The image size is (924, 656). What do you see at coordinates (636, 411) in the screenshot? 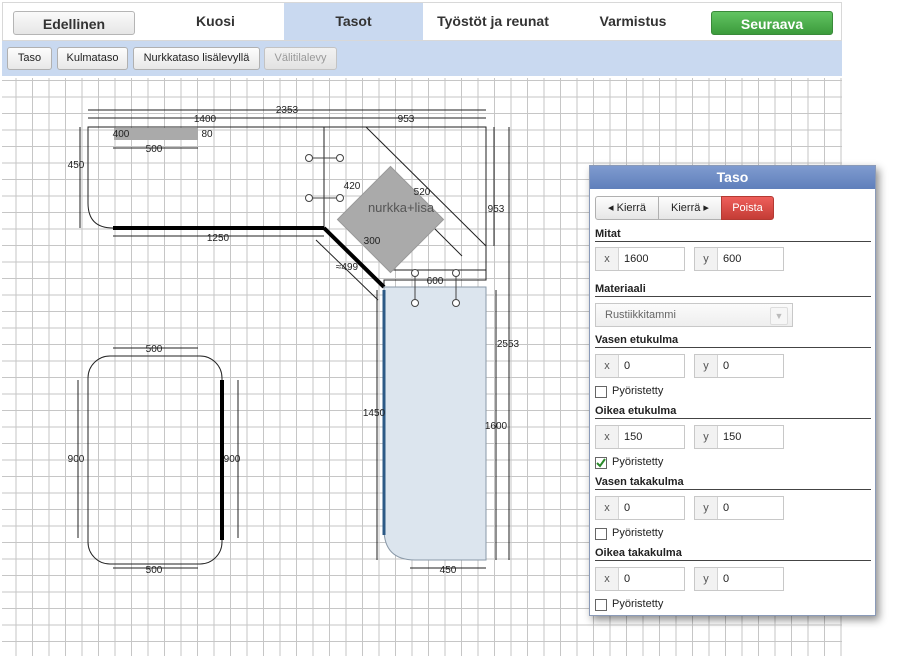
I see `section-title-oikea-etukulma: Oikea etukulma` at bounding box center [636, 411].